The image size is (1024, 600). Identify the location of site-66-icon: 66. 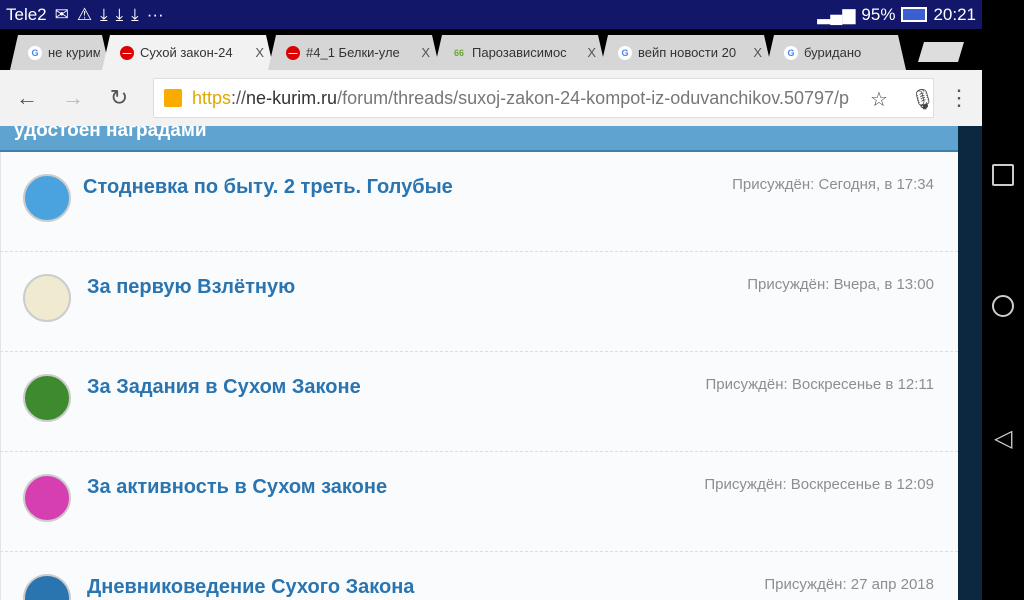
(458, 52).